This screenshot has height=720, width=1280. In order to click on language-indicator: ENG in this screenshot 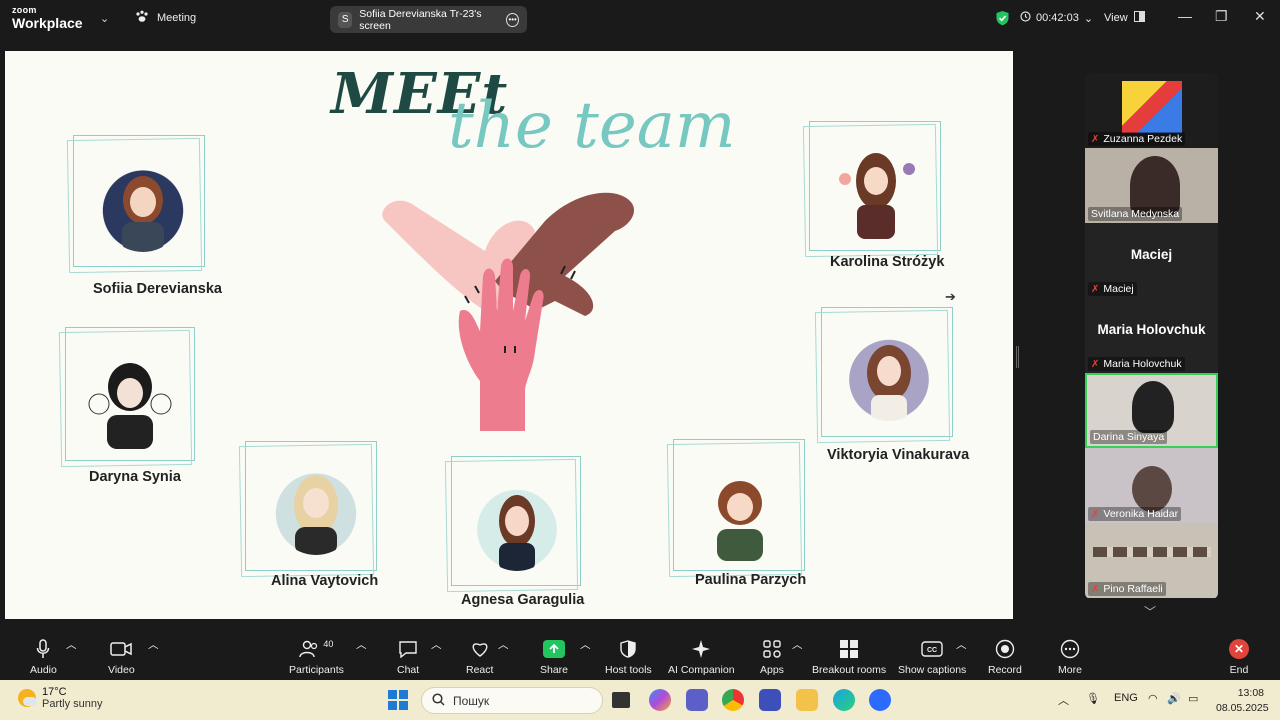, I will do `click(1126, 698)`.